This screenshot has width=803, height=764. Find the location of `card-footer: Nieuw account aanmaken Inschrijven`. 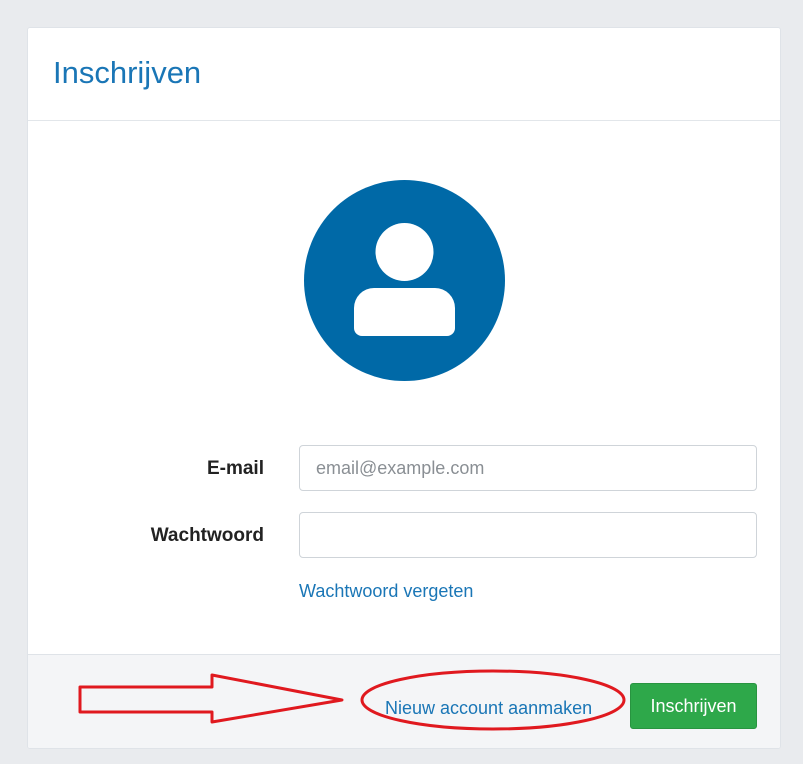

card-footer: Nieuw account aanmaken Inschrijven is located at coordinates (404, 701).